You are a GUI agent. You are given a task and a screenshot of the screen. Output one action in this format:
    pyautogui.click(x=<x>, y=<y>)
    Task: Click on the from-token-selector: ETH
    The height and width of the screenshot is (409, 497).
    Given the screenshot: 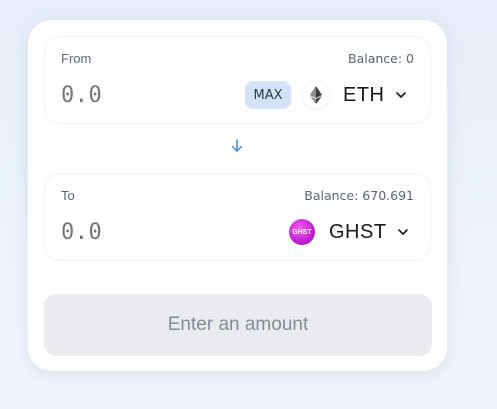 What is the action you would take?
    pyautogui.click(x=355, y=95)
    